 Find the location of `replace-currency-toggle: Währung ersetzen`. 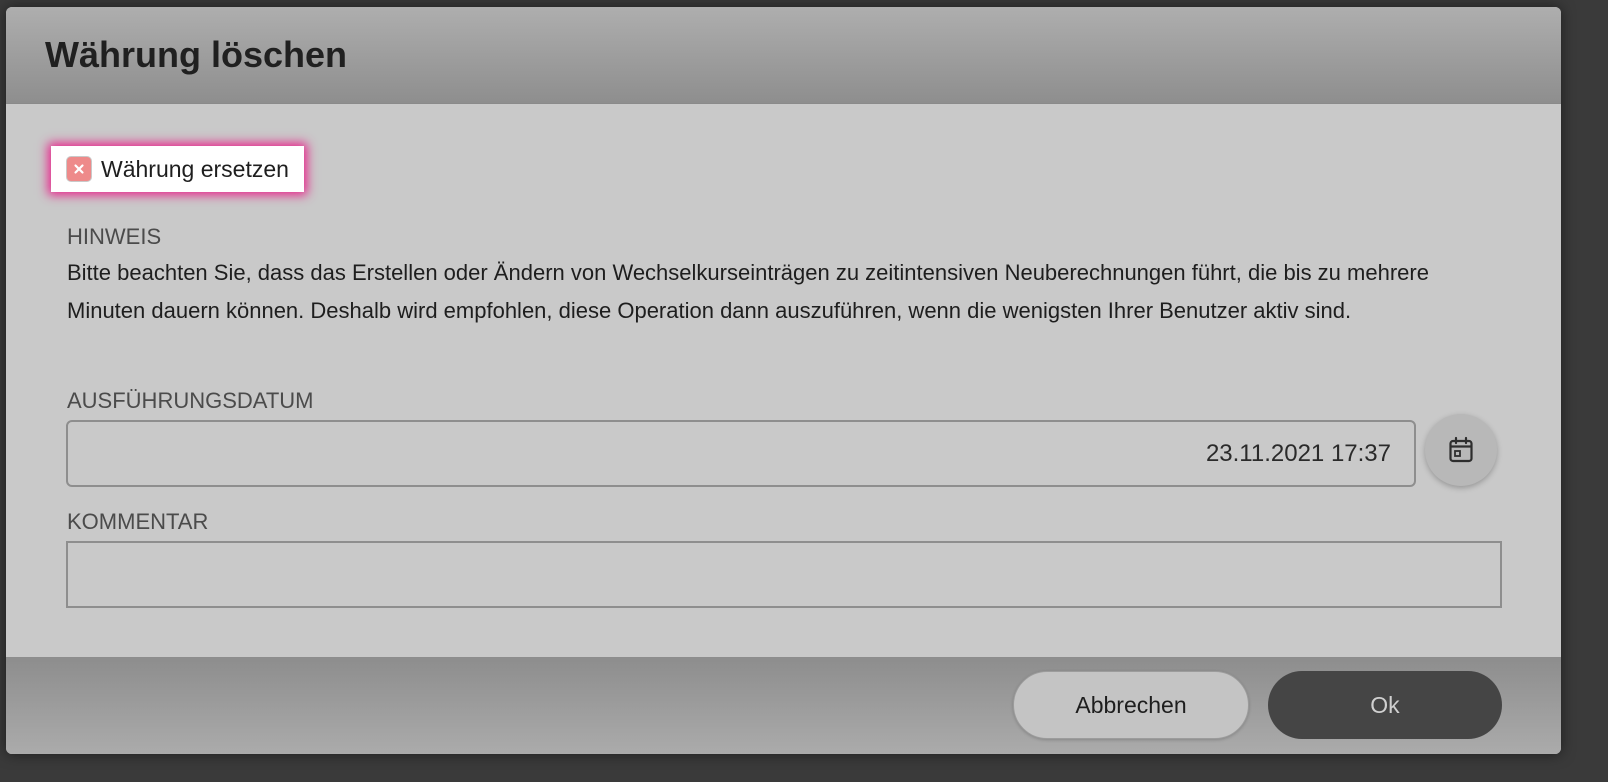

replace-currency-toggle: Währung ersetzen is located at coordinates (177, 169).